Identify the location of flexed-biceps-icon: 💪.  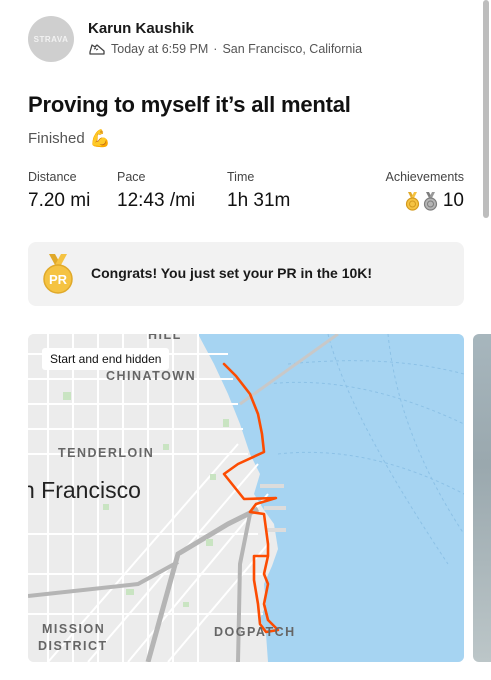
(100, 138).